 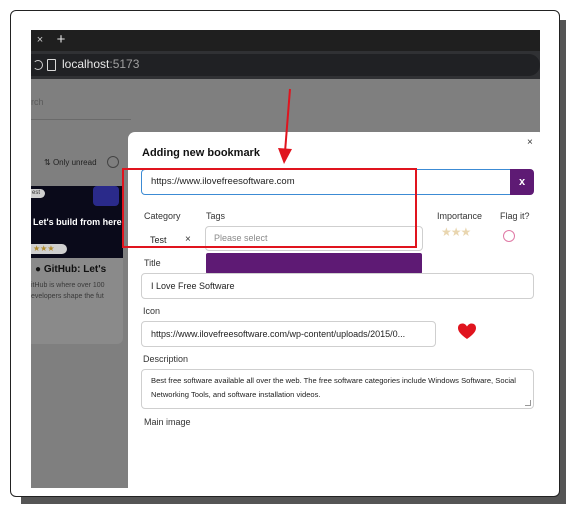 I want to click on background-unread-toggle, so click(x=113, y=162).